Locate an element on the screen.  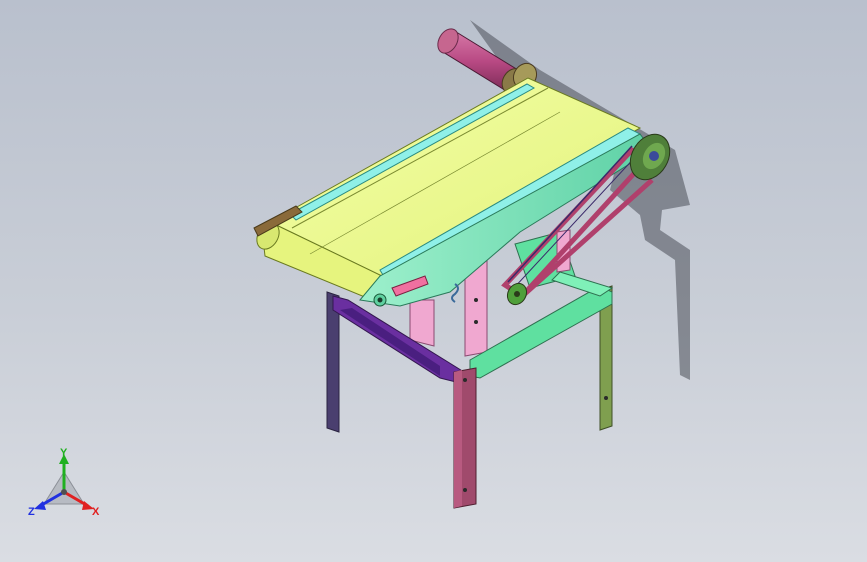
x-axis-label: X is located at coordinates (96, 512).